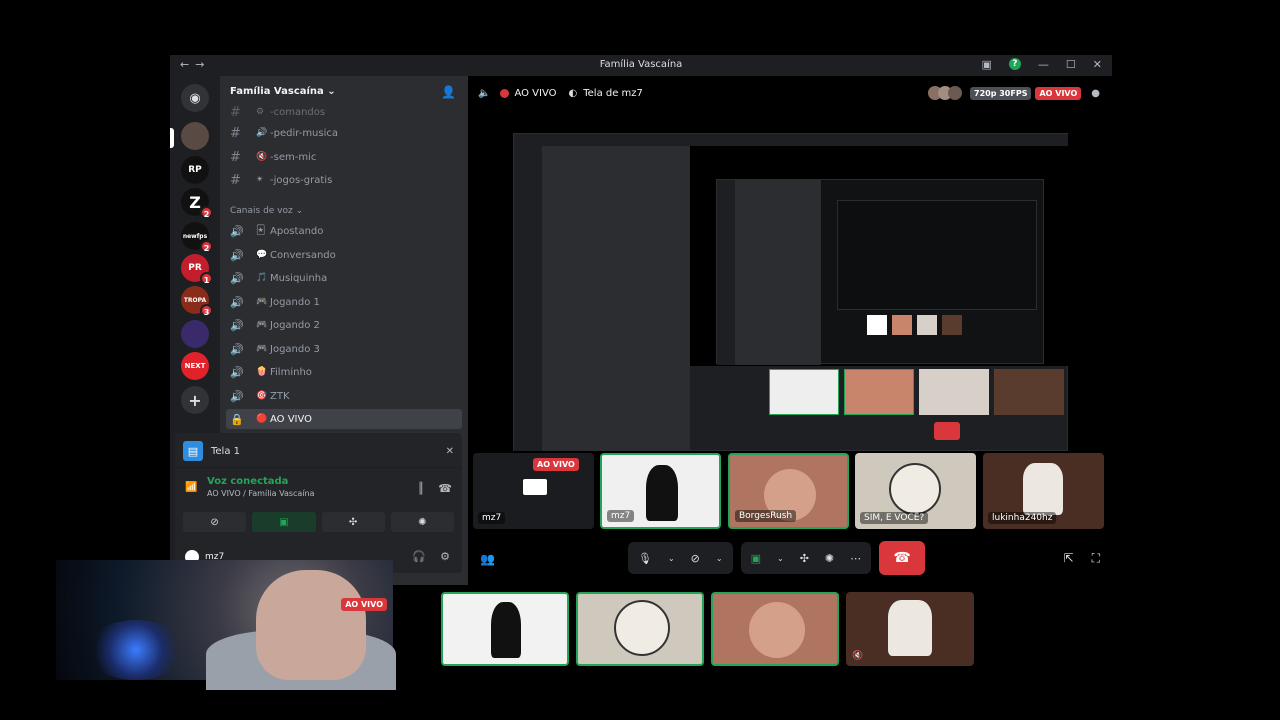 Image resolution: width=1280 pixels, height=720 pixels. What do you see at coordinates (345, 325) in the screenshot?
I see `voice-jogando-2: 🔊 🎮 Jogando 2` at bounding box center [345, 325].